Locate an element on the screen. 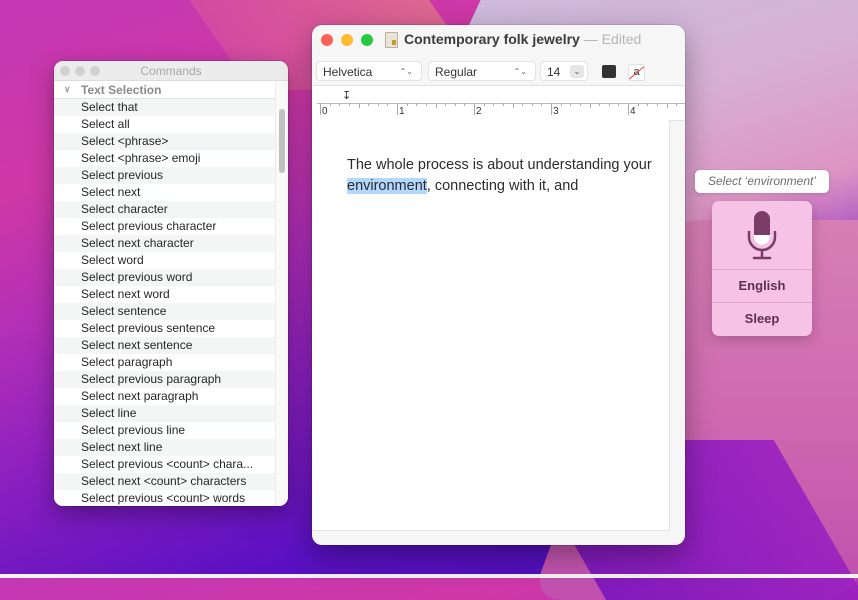 The width and height of the screenshot is (858, 600). command-item: Select previous character is located at coordinates (165, 226).